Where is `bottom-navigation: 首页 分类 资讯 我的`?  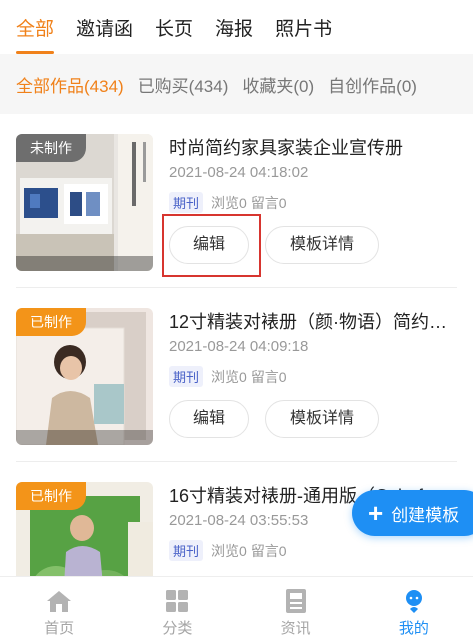 bottom-navigation: 首页 分类 资讯 我的 is located at coordinates (236, 607).